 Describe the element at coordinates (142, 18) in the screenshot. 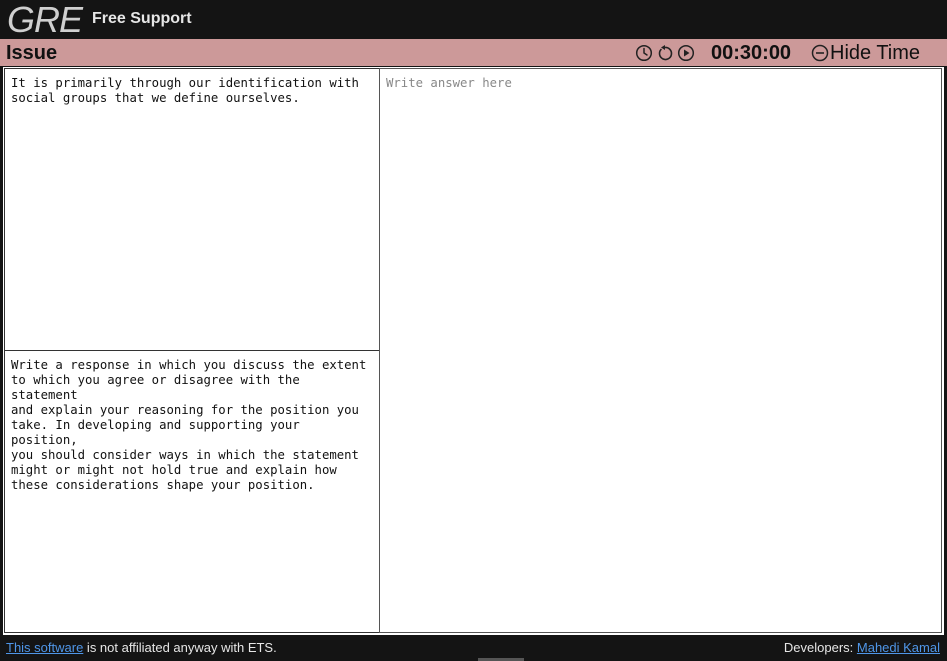

I see `app-subtitle: Free Support` at that location.